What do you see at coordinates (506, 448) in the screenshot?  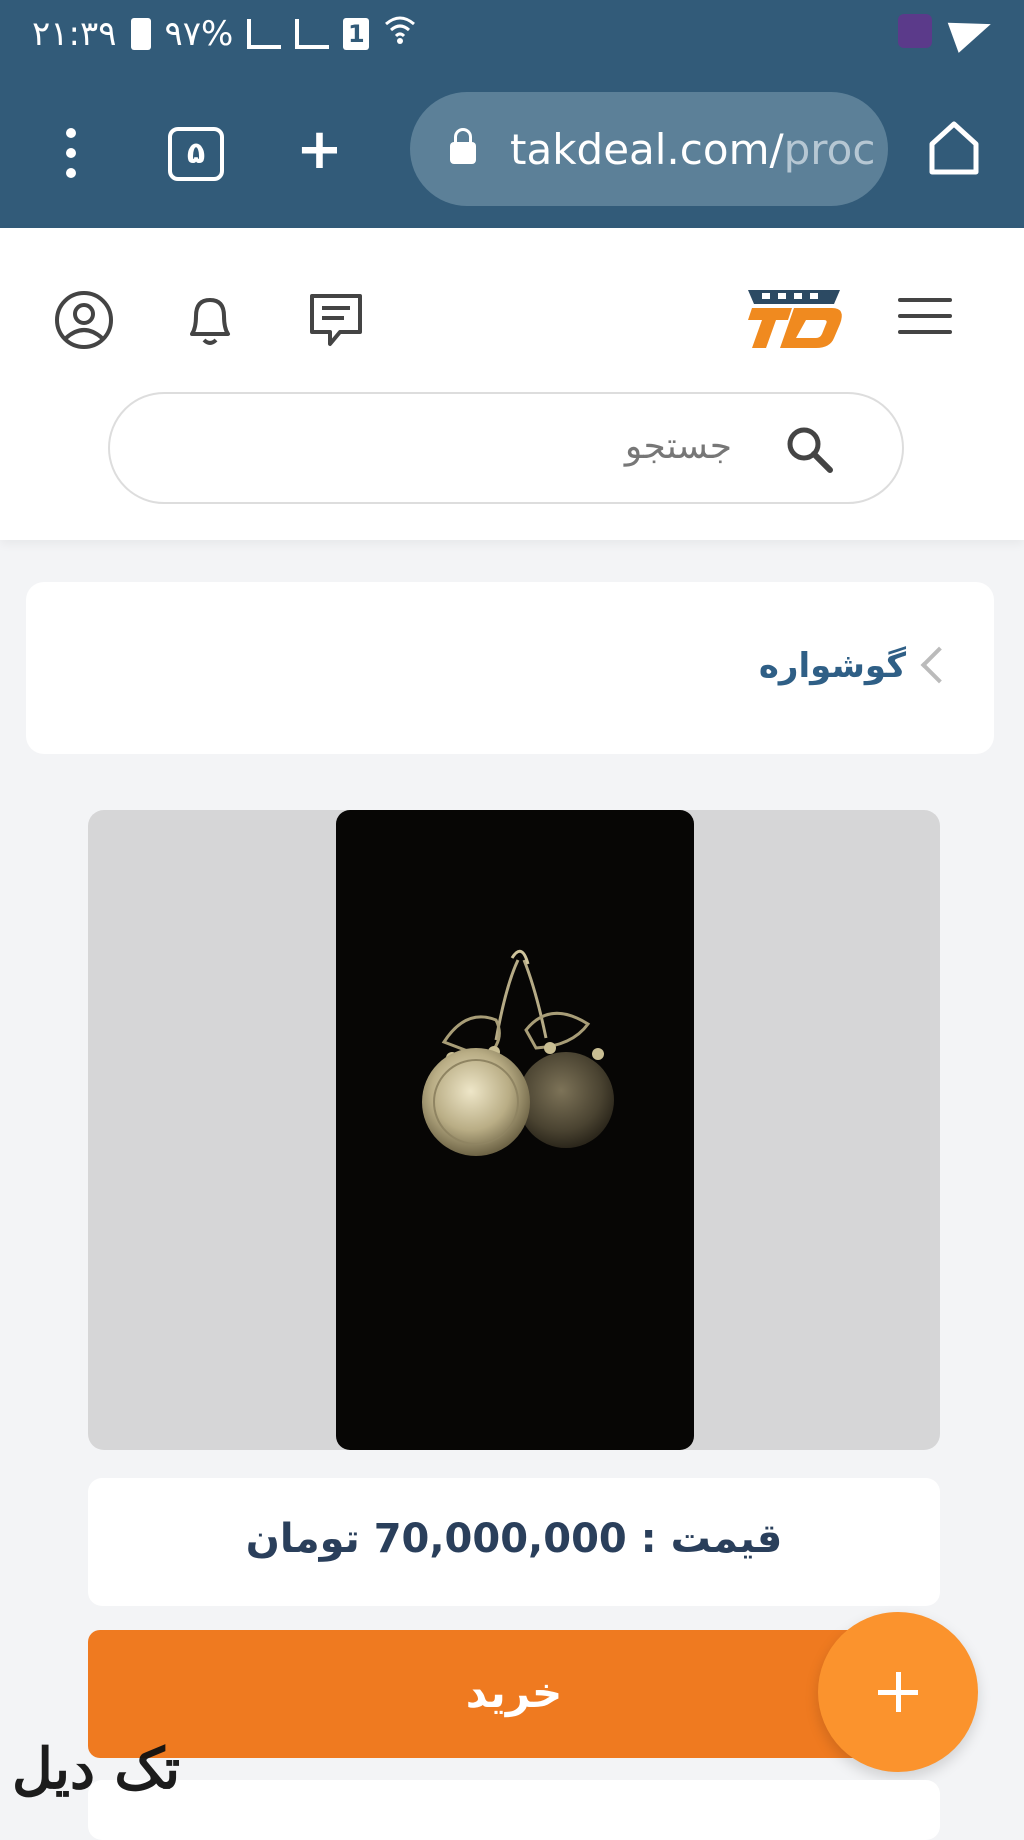 I see `search-box: جستجو` at bounding box center [506, 448].